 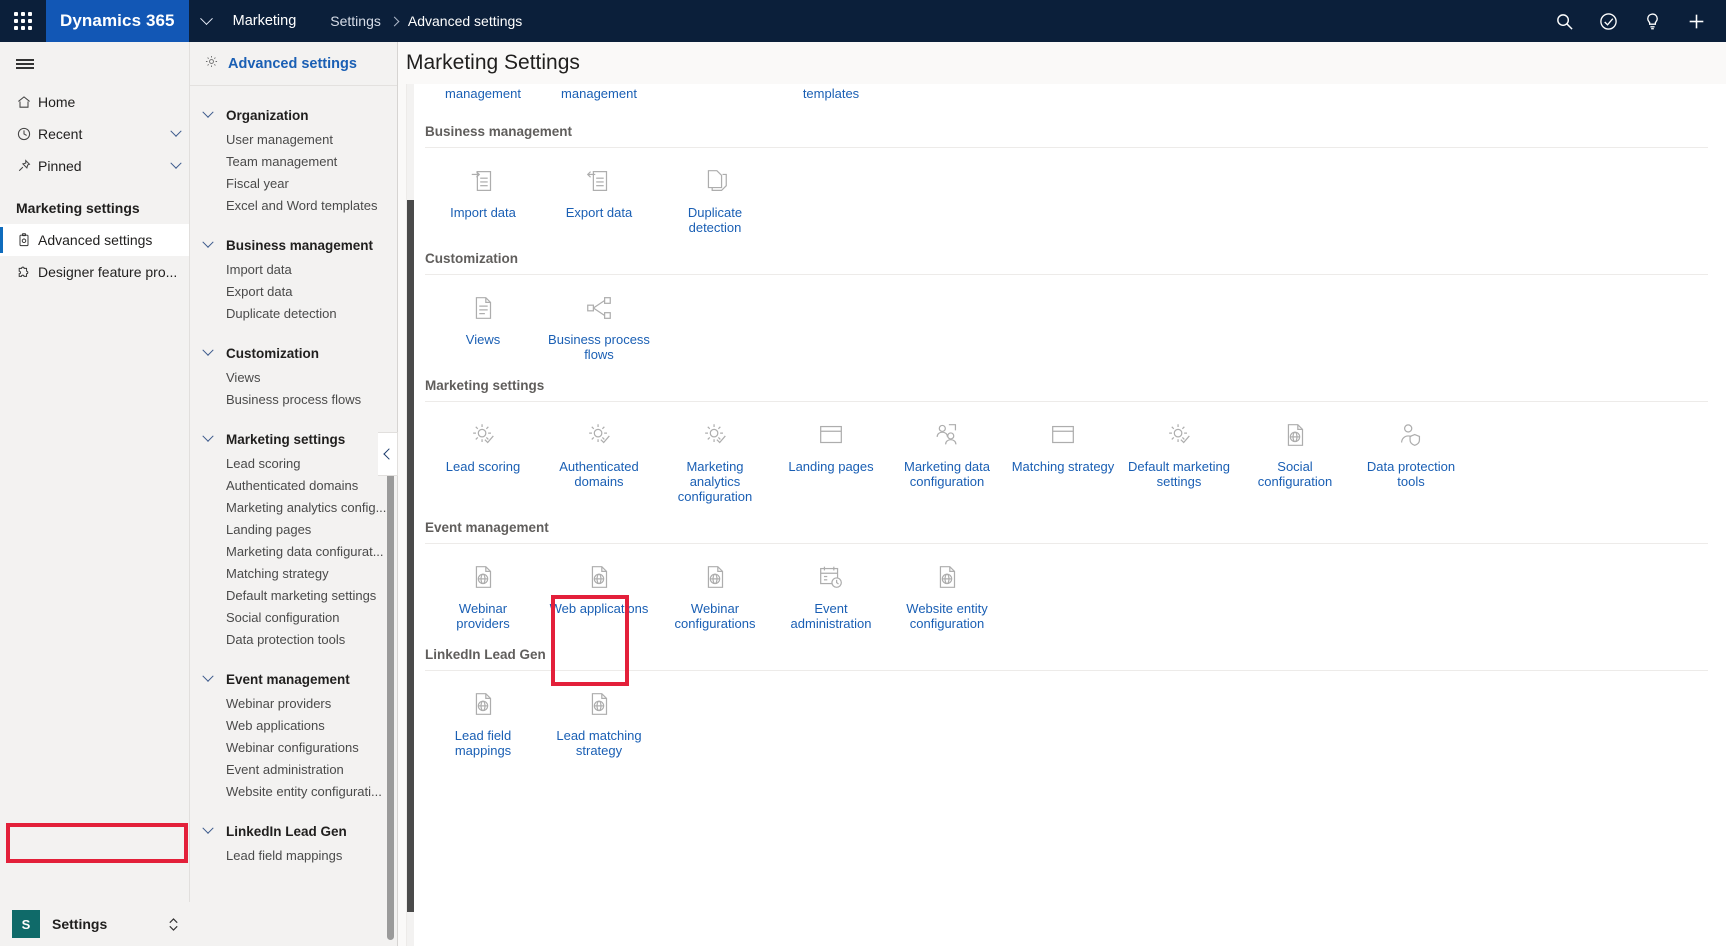 I want to click on collapse-panel-button, so click(x=388, y=454).